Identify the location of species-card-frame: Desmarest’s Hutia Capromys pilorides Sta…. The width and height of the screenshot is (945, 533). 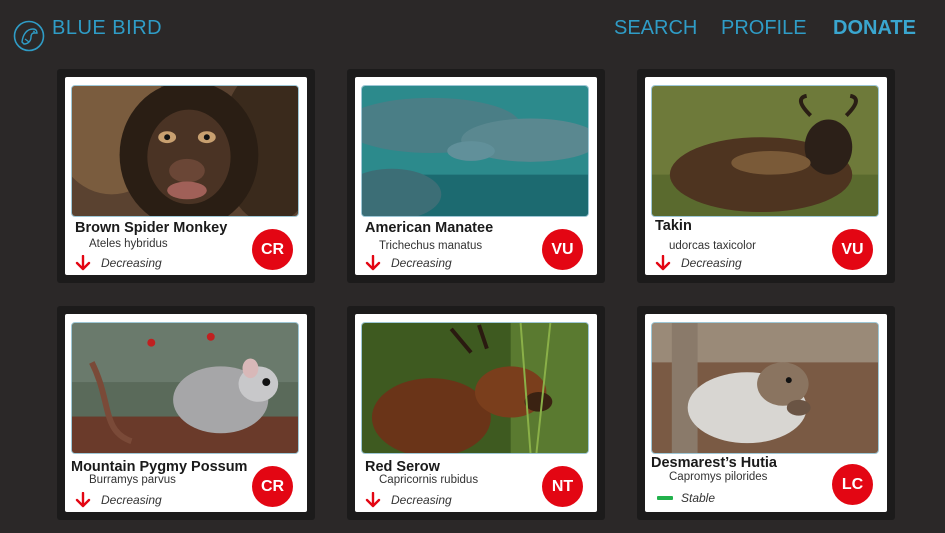
(766, 413).